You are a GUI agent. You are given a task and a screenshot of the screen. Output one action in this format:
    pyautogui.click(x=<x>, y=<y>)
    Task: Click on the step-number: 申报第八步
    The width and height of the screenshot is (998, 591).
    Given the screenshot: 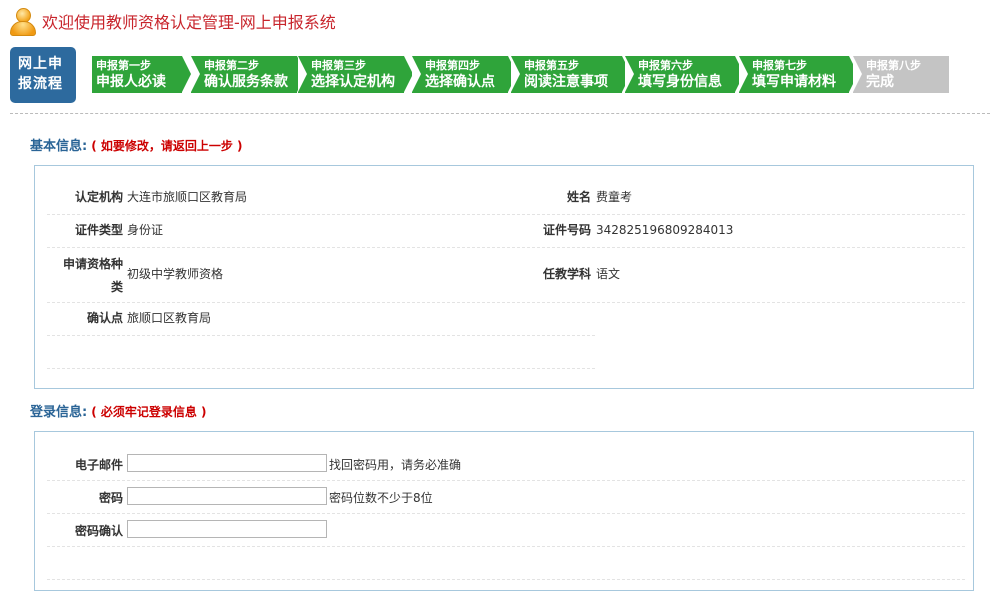 What is the action you would take?
    pyautogui.click(x=893, y=65)
    